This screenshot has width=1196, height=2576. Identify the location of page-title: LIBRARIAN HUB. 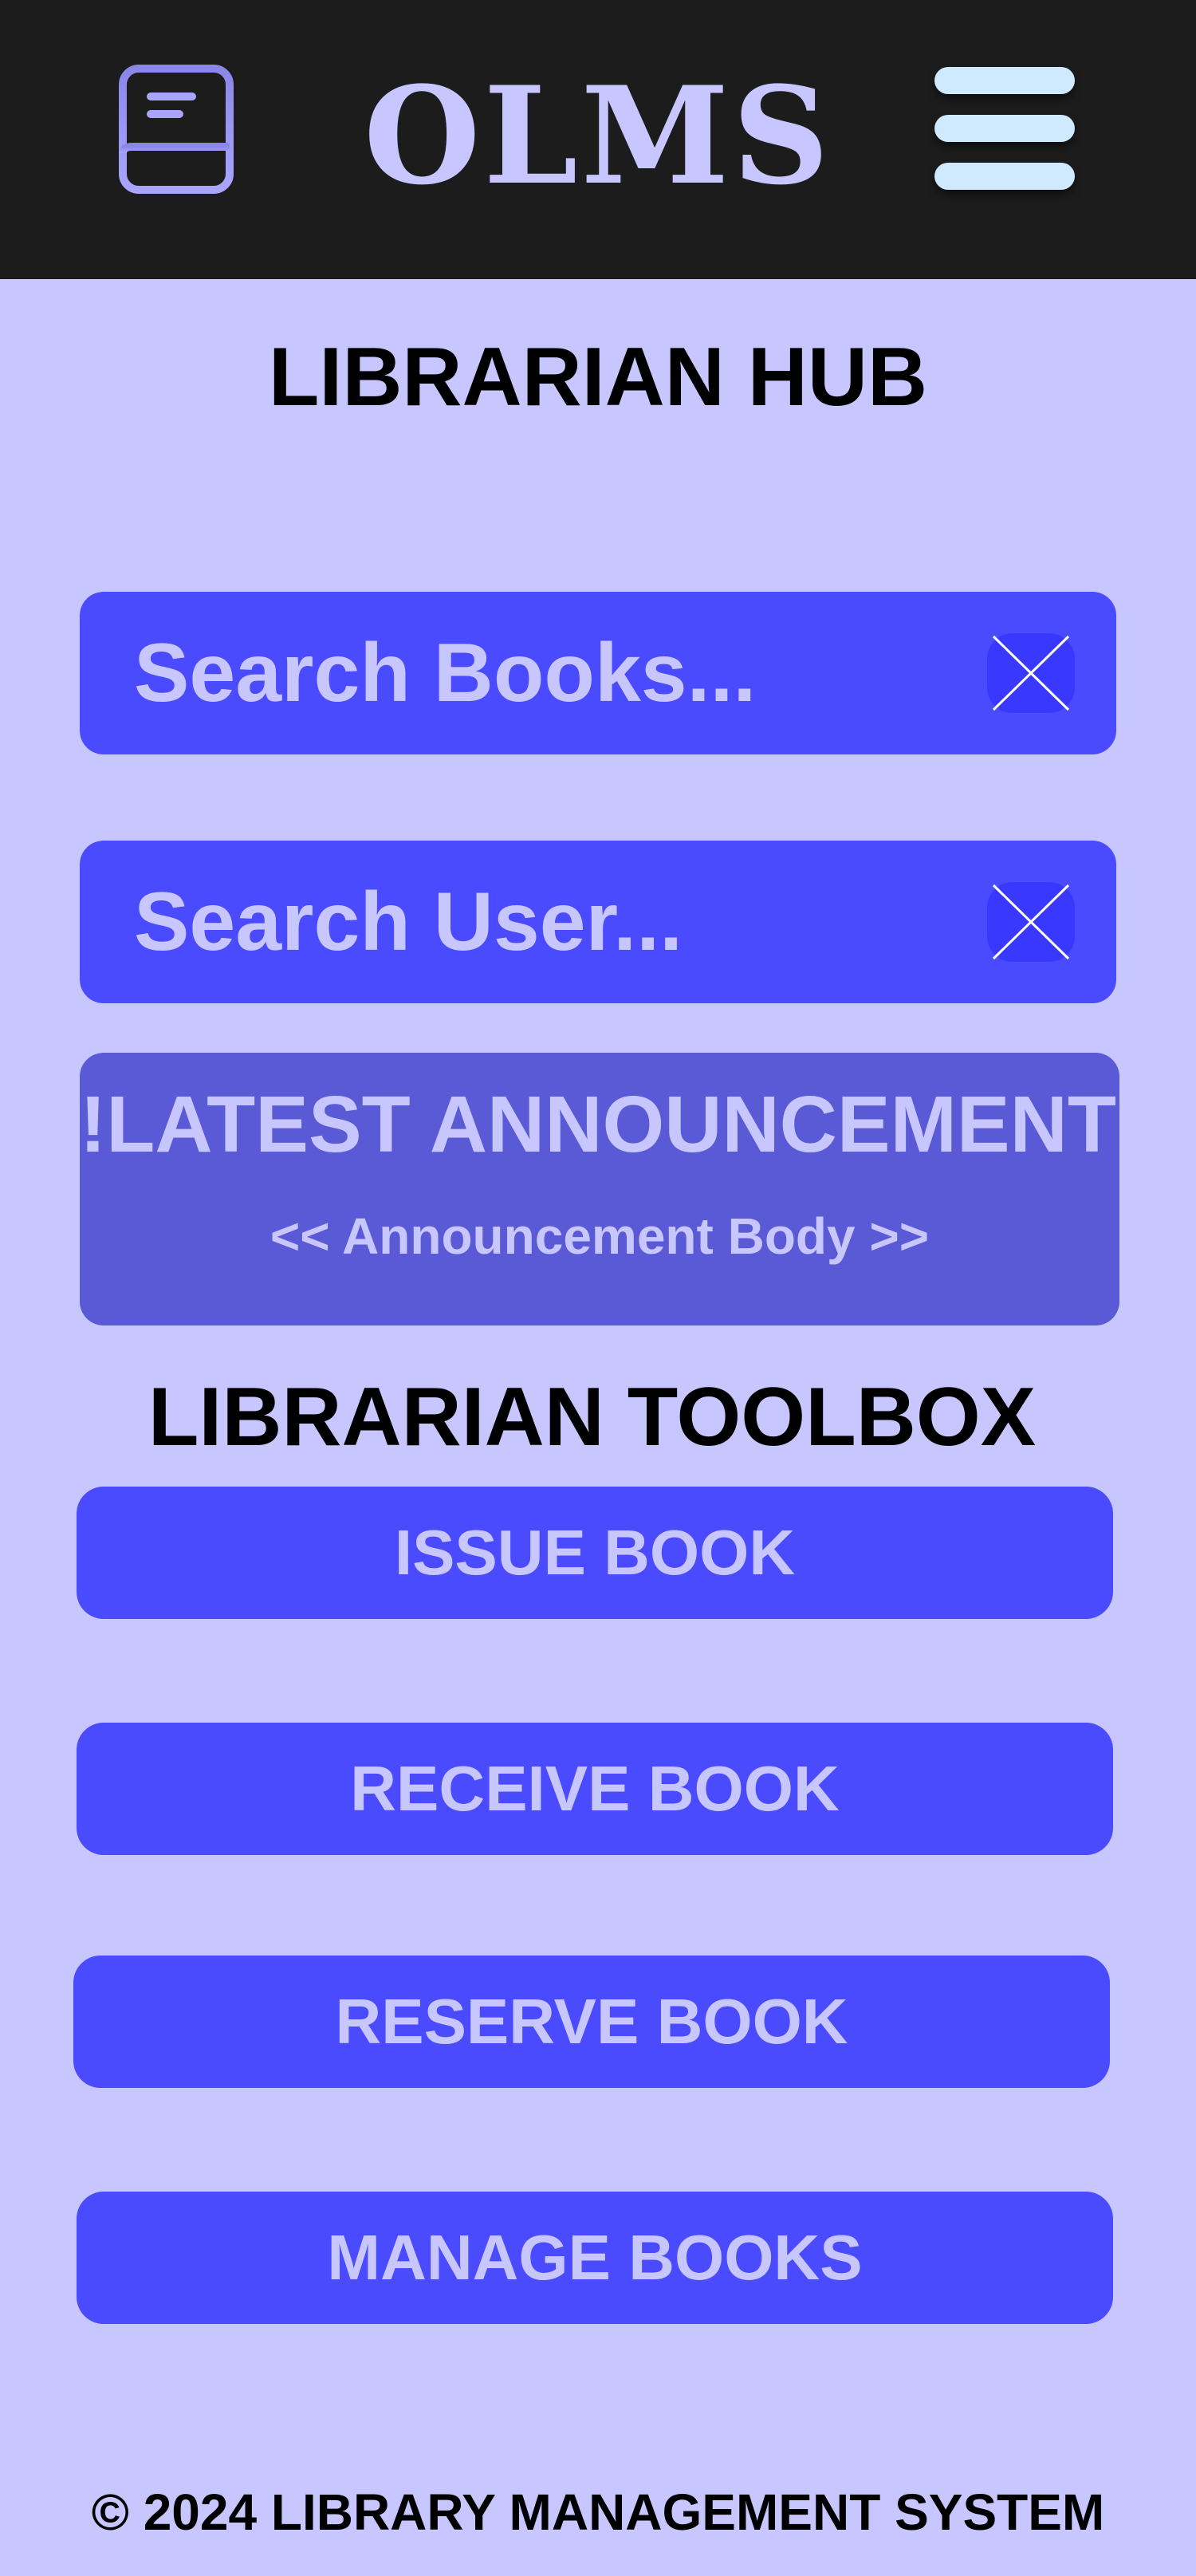
(598, 377).